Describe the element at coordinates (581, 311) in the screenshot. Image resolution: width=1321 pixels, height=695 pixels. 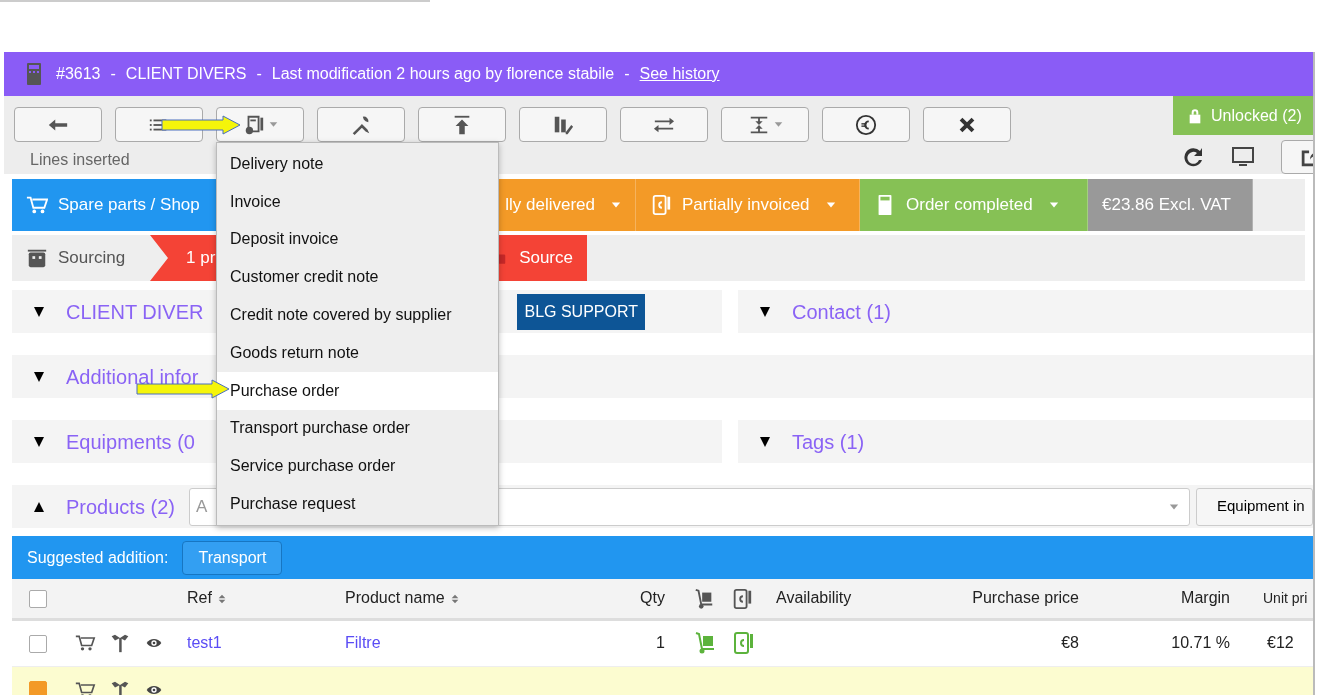
I see `support-tag: BLG SUPPORT` at that location.